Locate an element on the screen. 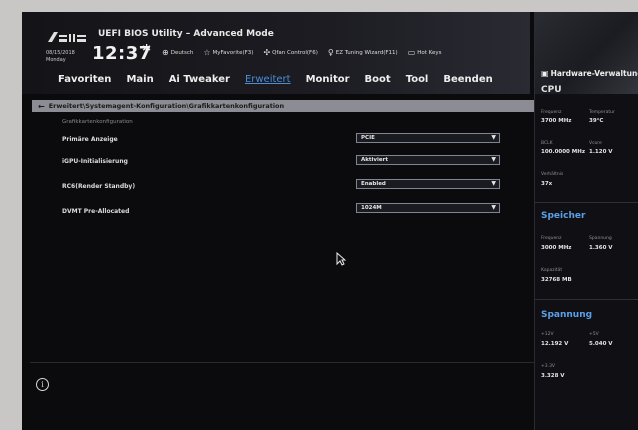 This screenshot has width=638, height=430. globe-icon: ⊕ is located at coordinates (165, 52).